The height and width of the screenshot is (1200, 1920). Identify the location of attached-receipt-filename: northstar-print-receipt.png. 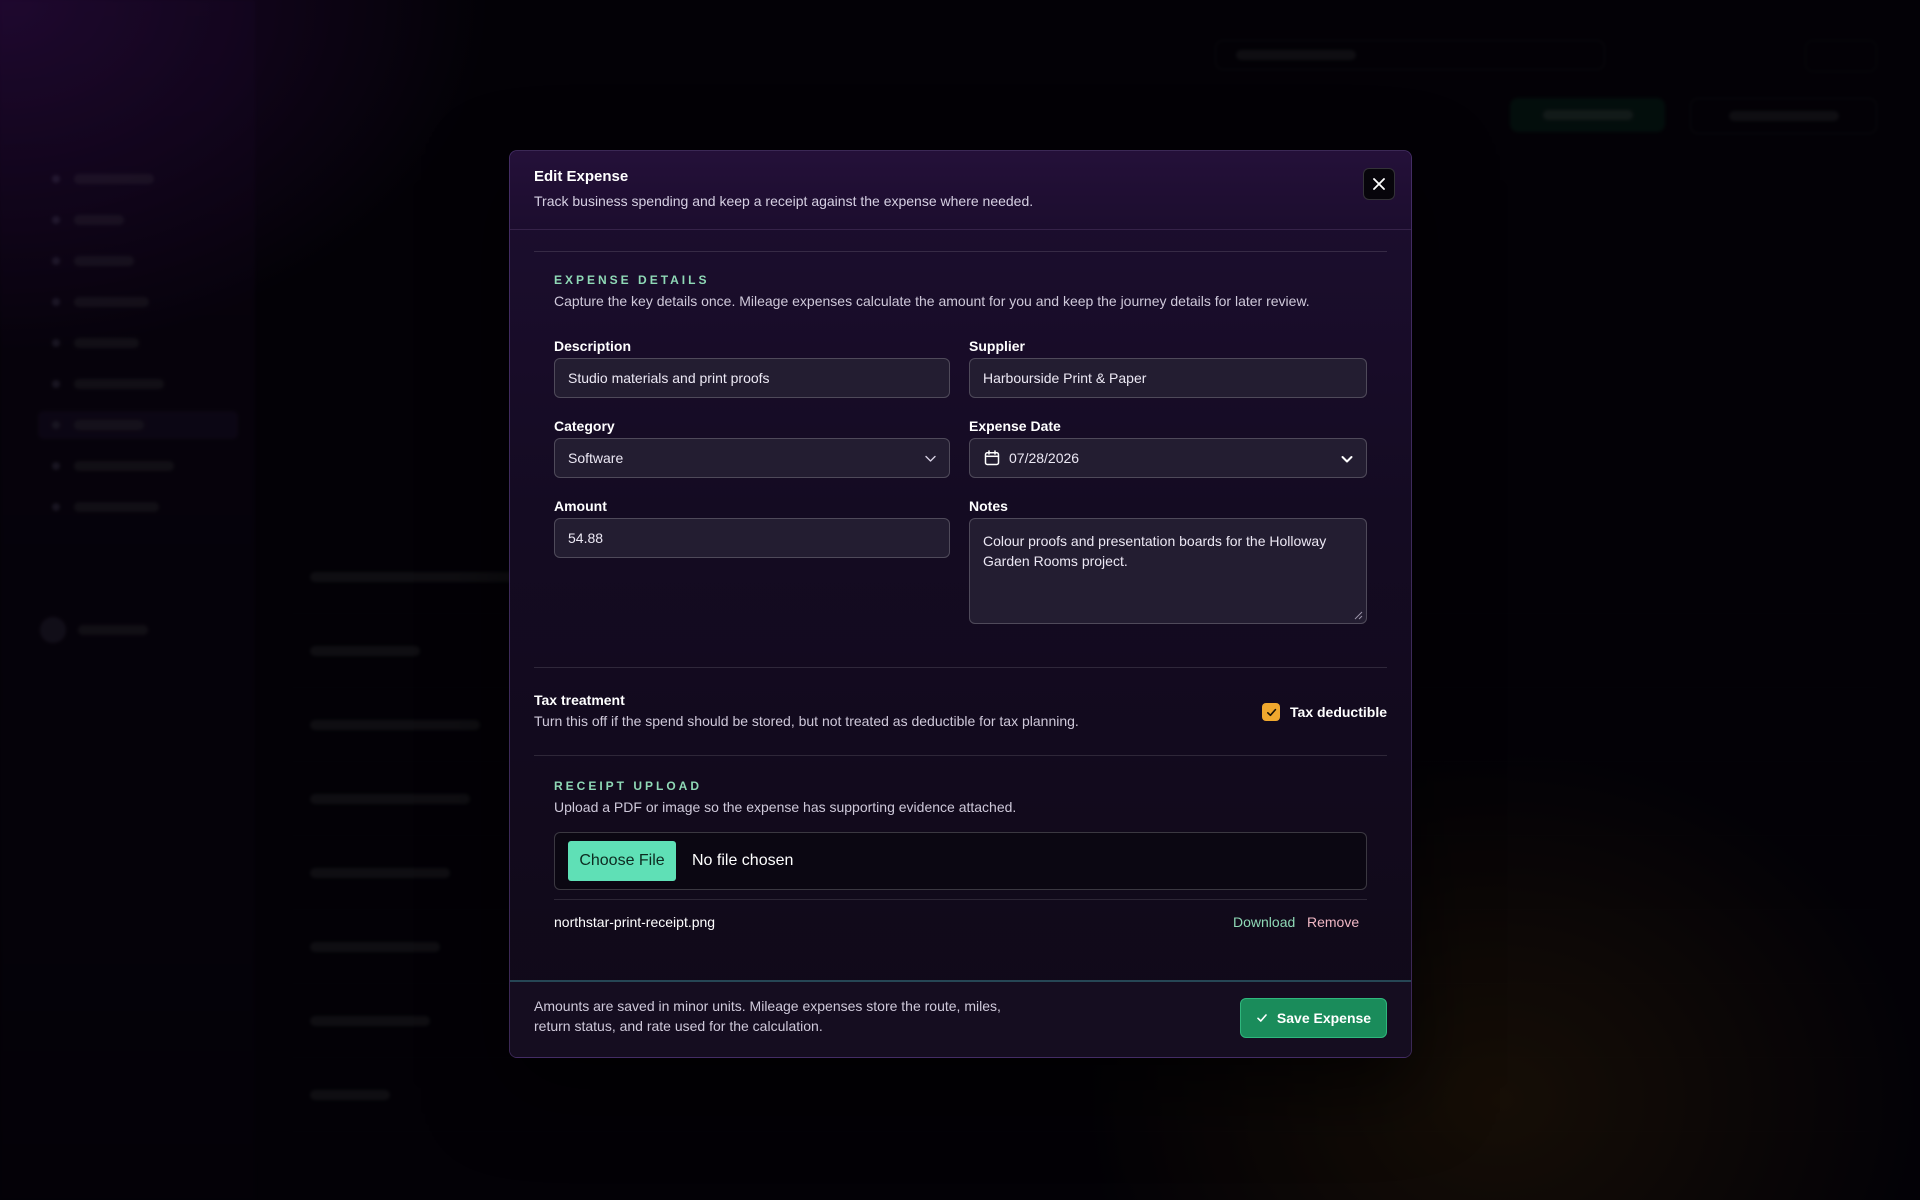
(635, 922).